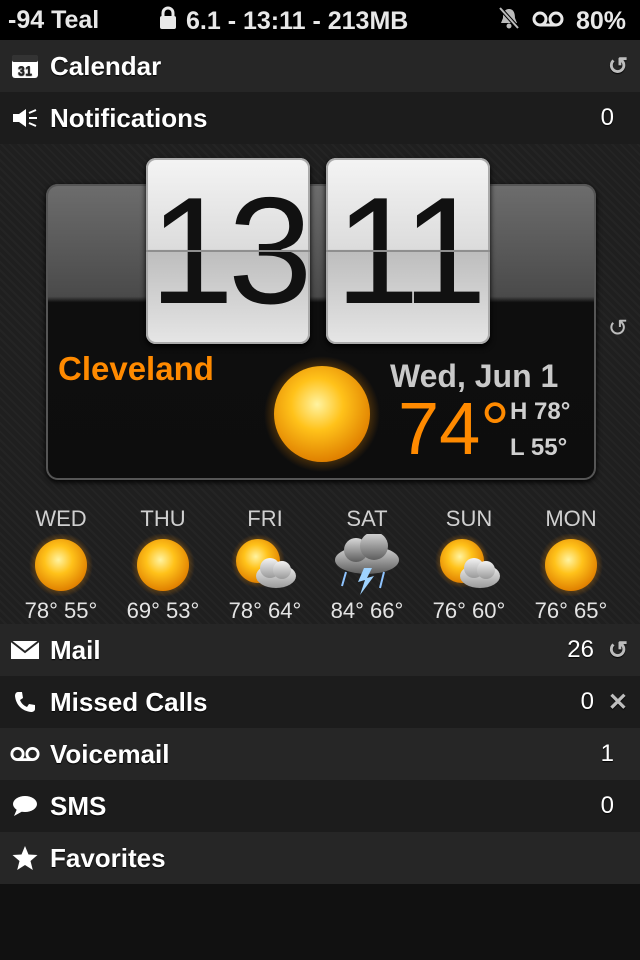 The width and height of the screenshot is (640, 960). Describe the element at coordinates (320, 702) in the screenshot. I see `missed-calls-row: Missed Calls 0 ✕` at that location.